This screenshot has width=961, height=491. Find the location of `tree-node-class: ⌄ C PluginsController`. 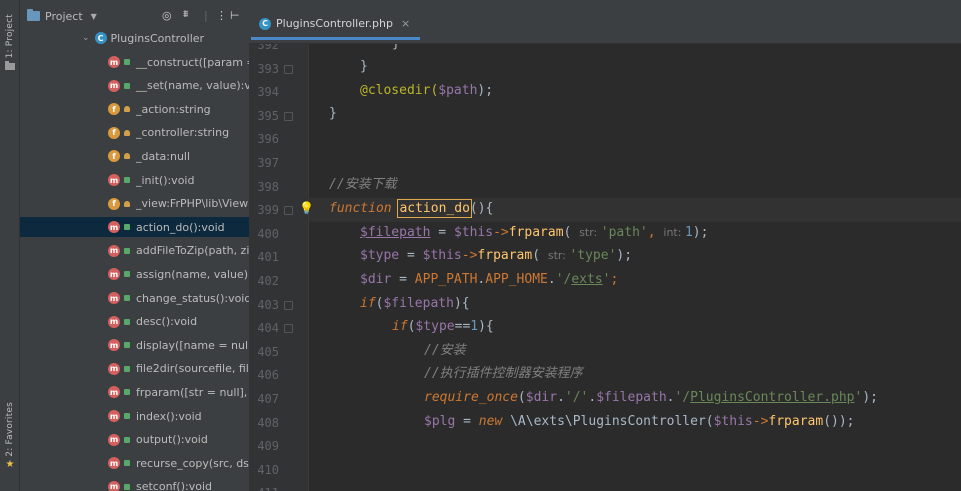

tree-node-class: ⌄ C PluginsController is located at coordinates (134, 38).